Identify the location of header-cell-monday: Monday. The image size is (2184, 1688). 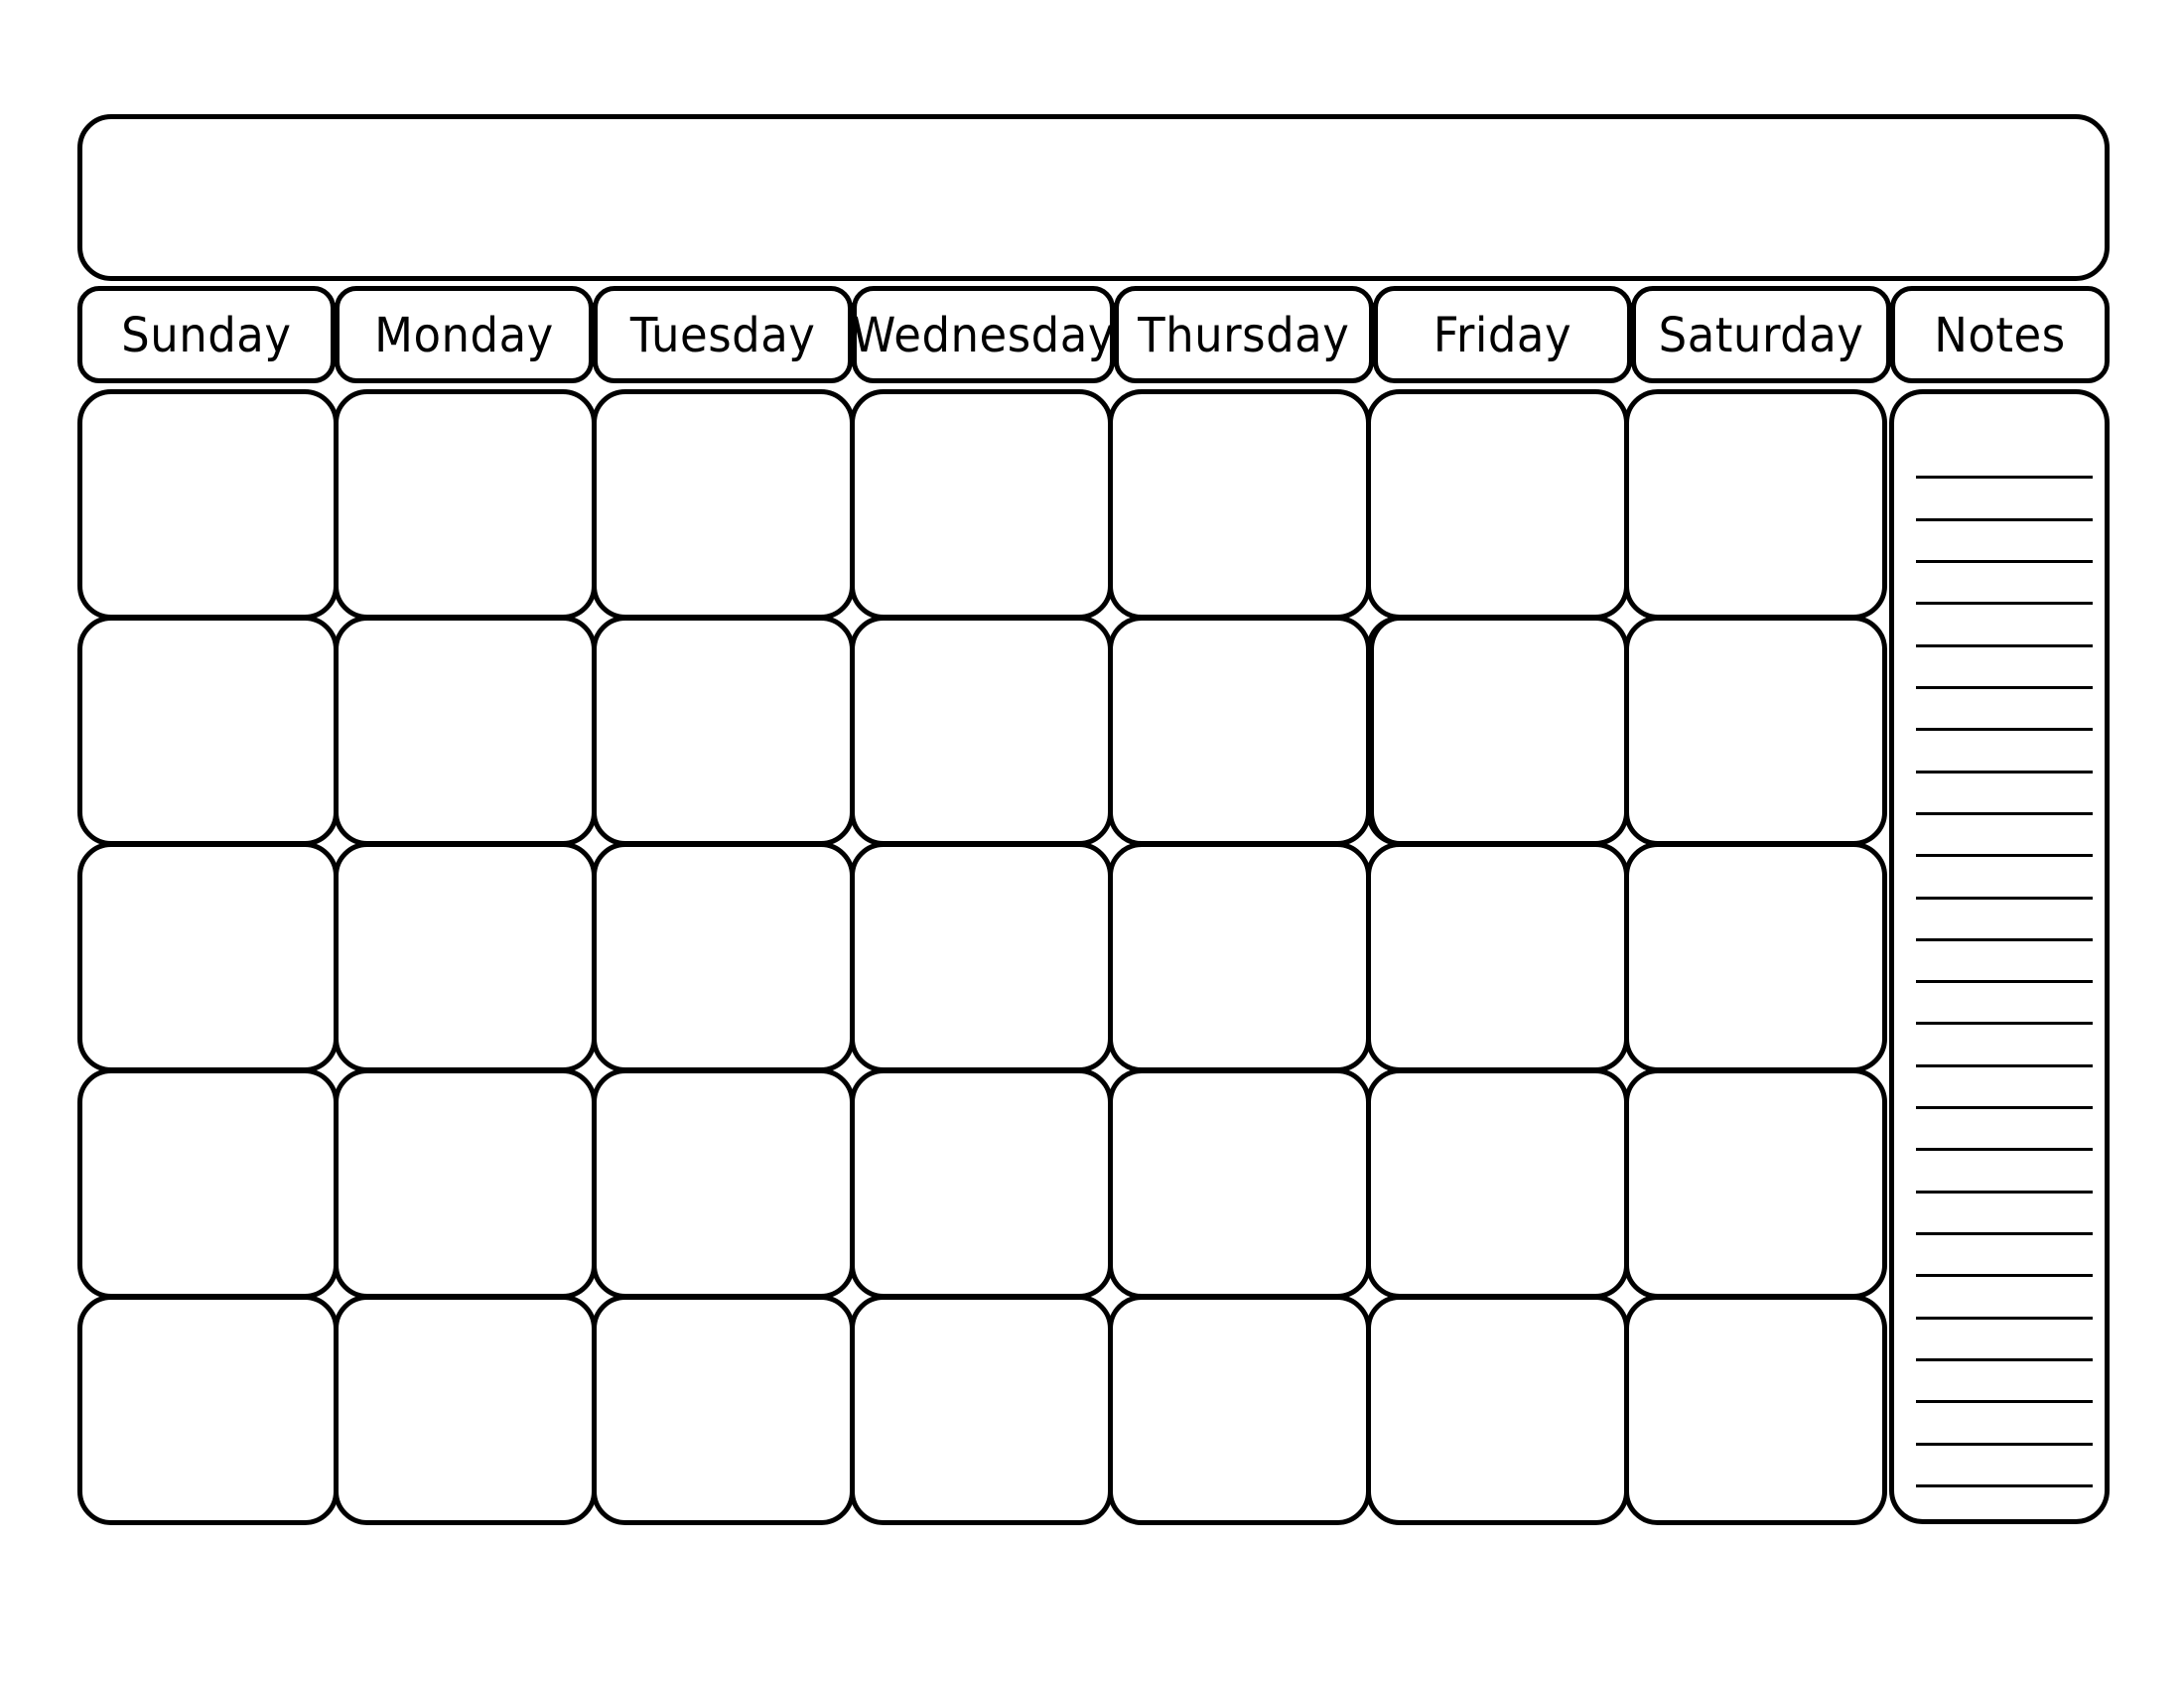
(464, 334).